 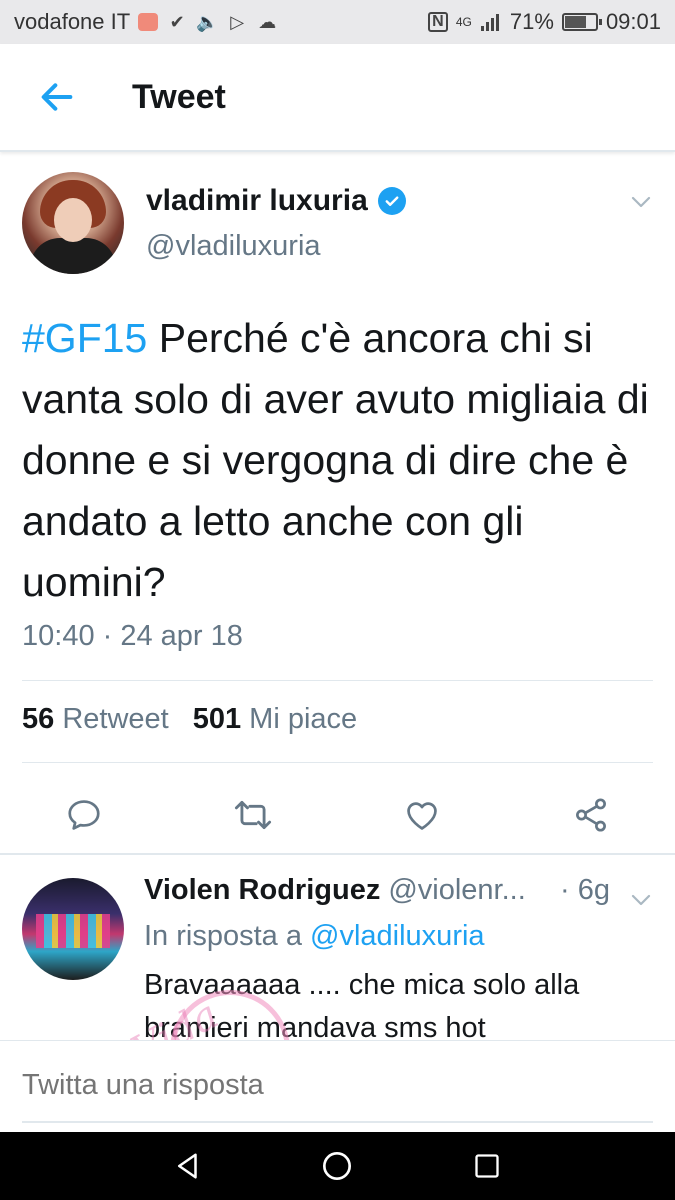 I want to click on nav-recents-button, so click(x=487, y=1166).